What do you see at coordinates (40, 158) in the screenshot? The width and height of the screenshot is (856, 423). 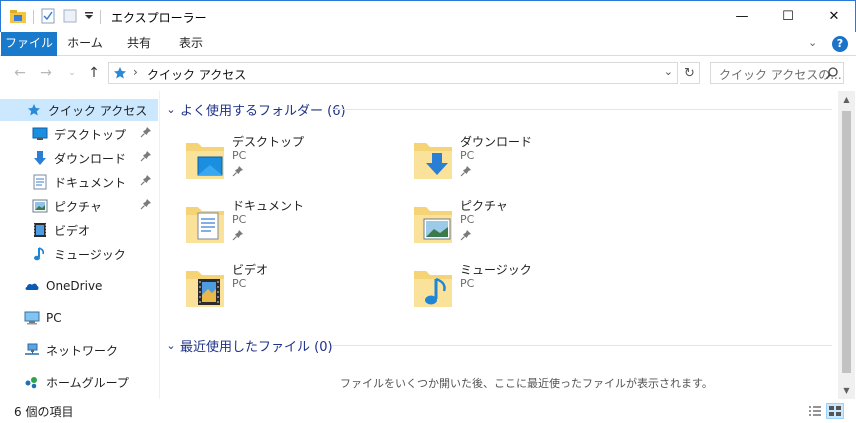 I see `download-icon` at bounding box center [40, 158].